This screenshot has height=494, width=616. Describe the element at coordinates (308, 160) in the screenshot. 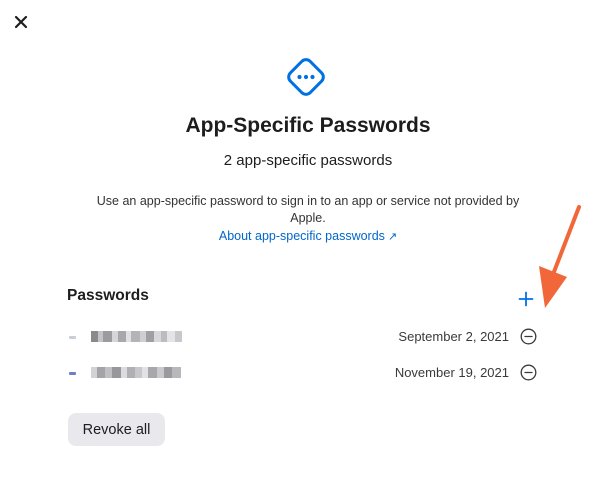

I see `password-count: 2 app-specific passwords` at that location.